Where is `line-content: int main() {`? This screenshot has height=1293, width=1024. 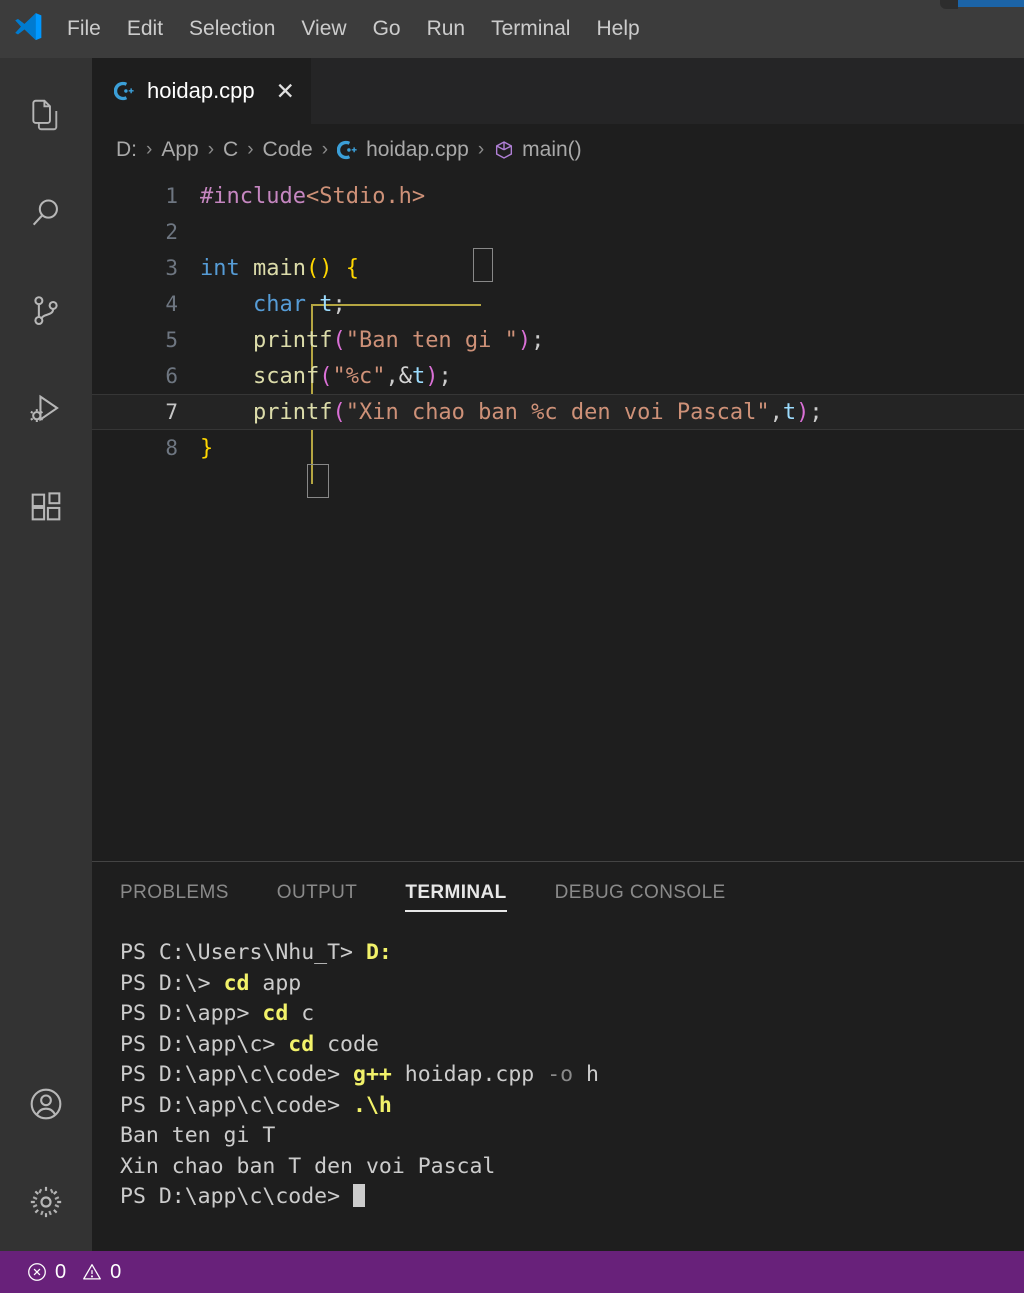 line-content: int main() { is located at coordinates (612, 268).